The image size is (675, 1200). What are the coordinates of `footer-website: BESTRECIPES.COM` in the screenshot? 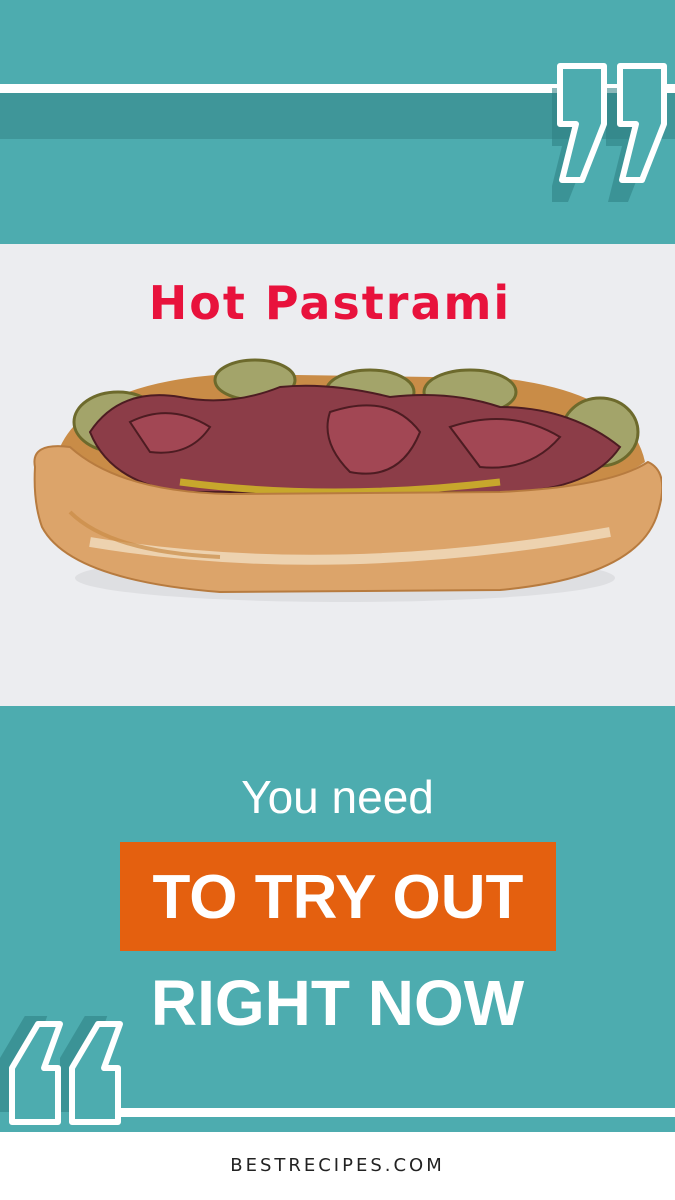 It's located at (337, 1165).